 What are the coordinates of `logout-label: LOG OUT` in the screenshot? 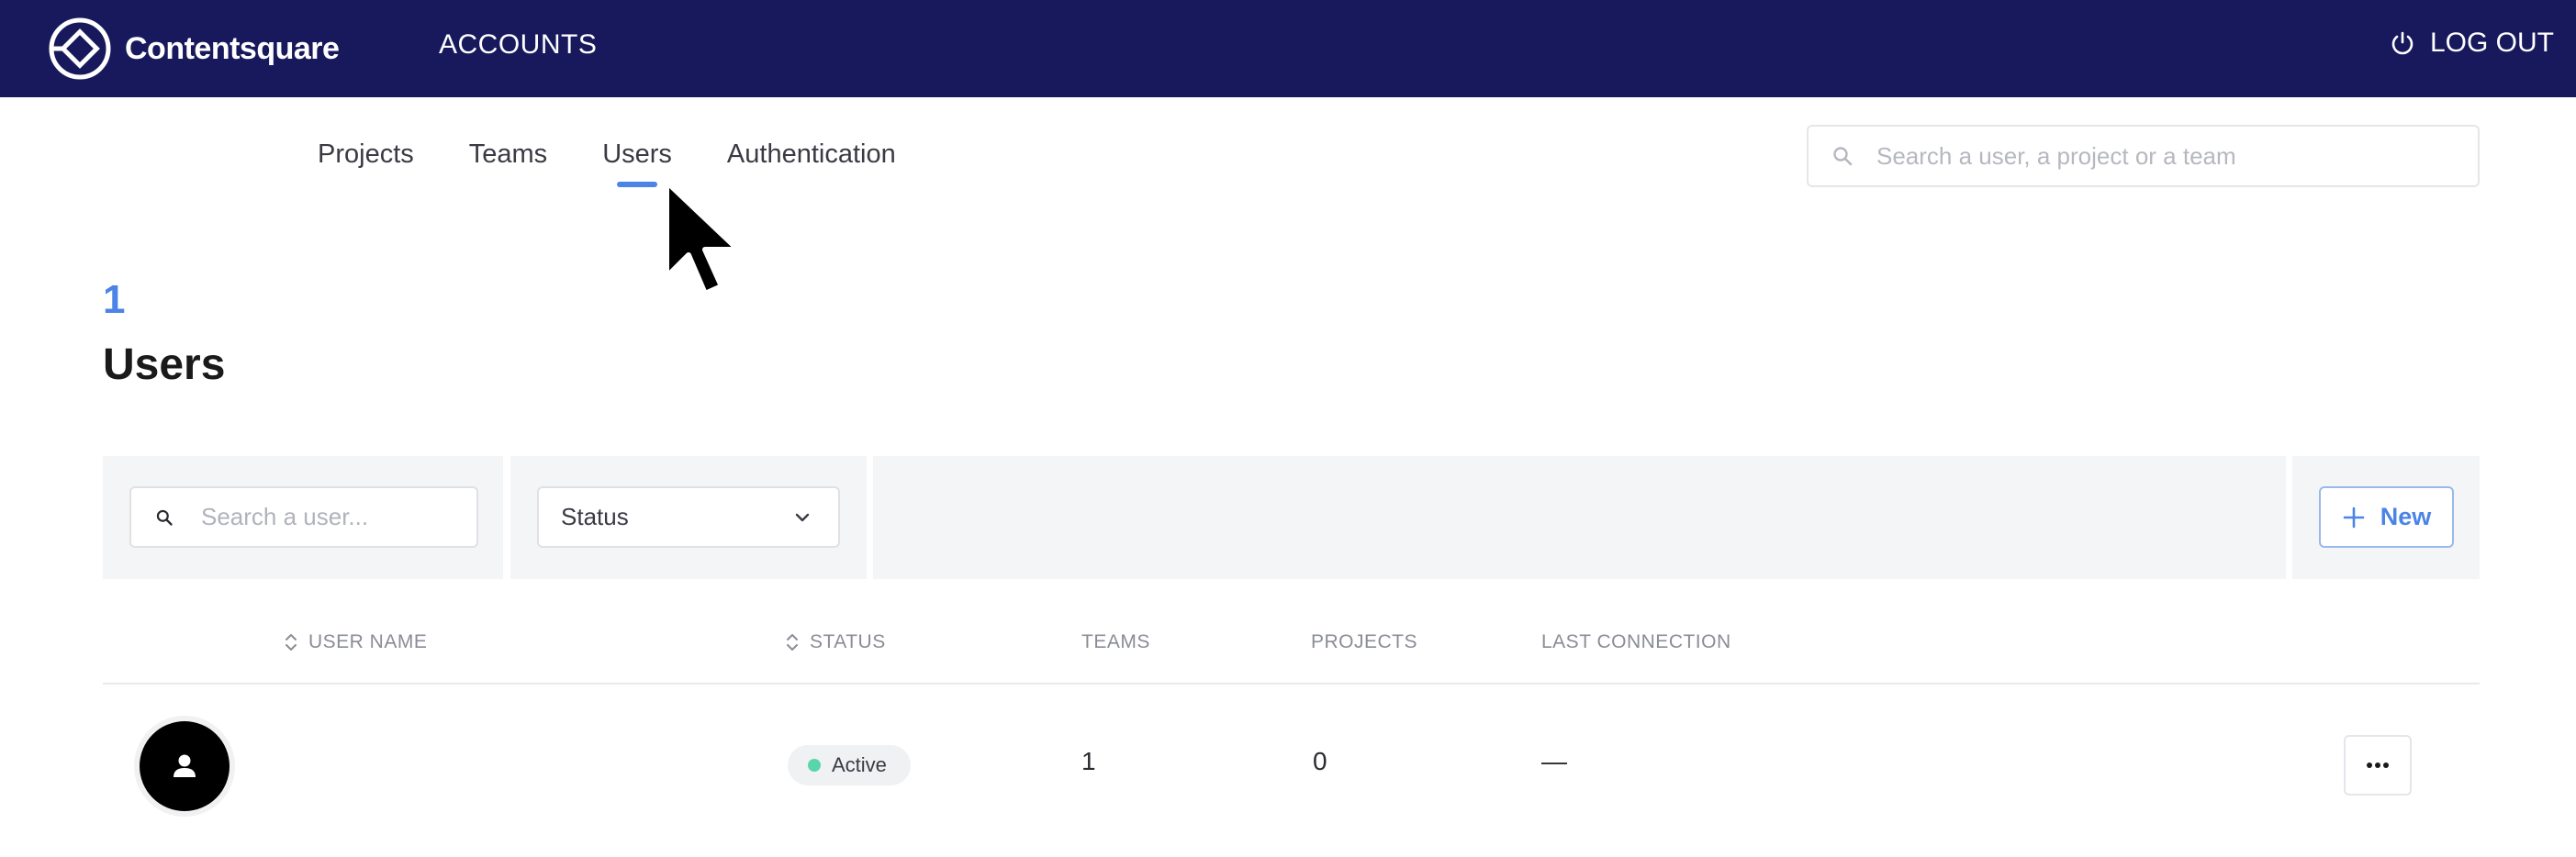 It's located at (2491, 43).